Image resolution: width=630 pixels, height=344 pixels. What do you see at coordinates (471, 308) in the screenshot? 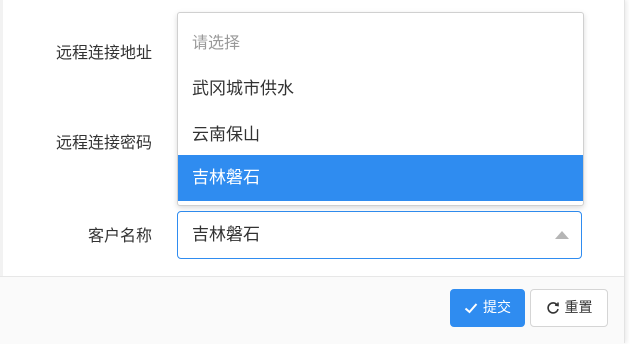
I see `check-icon` at bounding box center [471, 308].